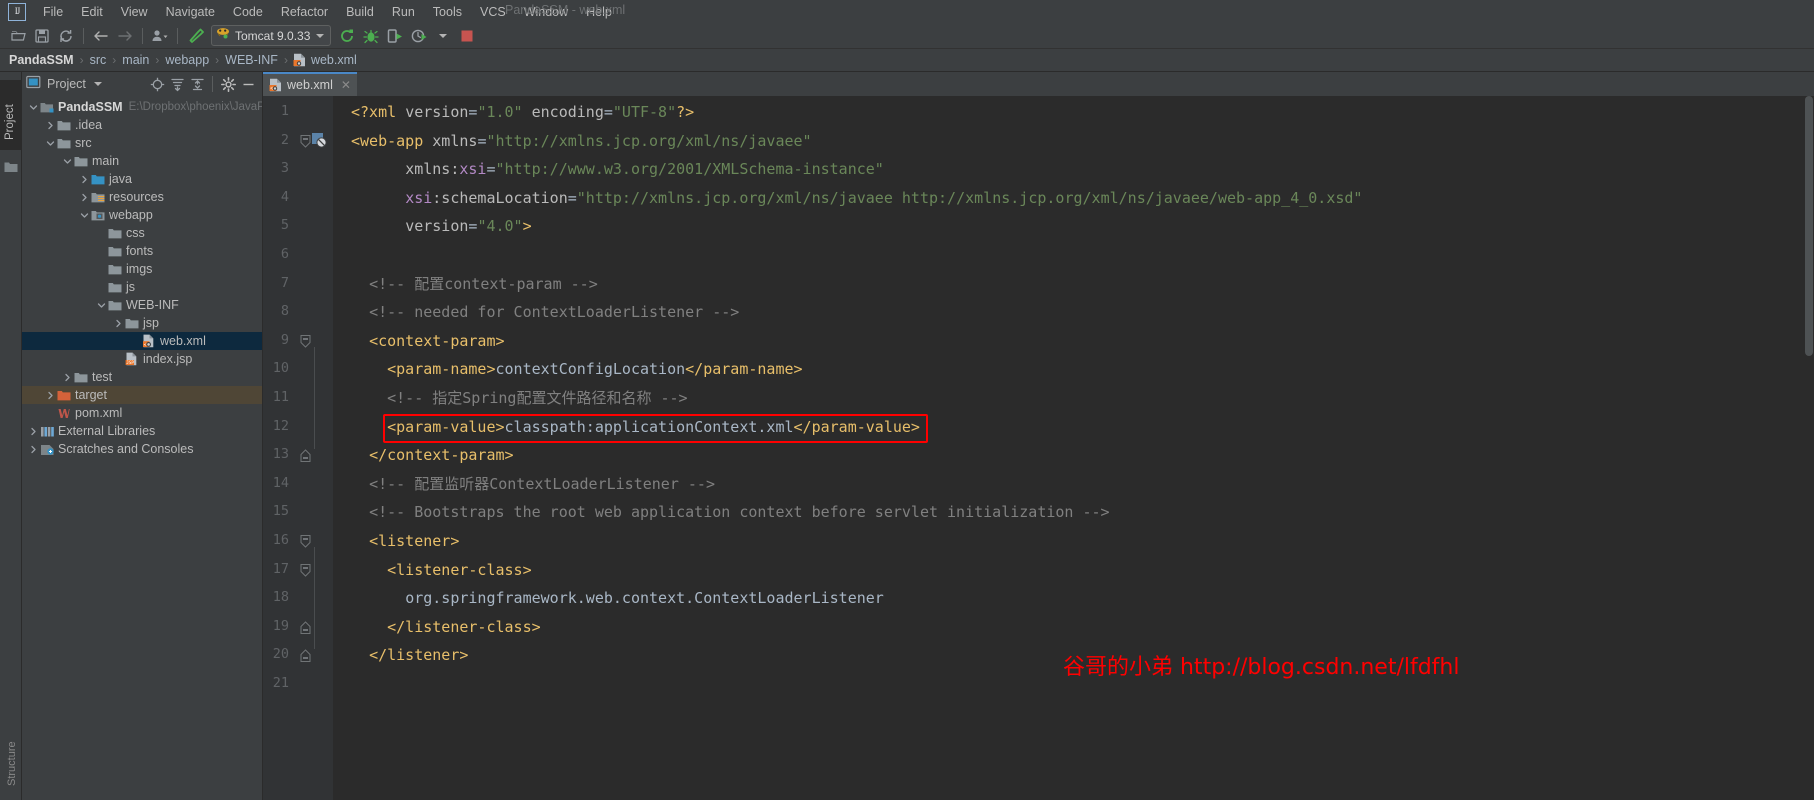 Image resolution: width=1814 pixels, height=800 pixels. Describe the element at coordinates (142, 431) in the screenshot. I see `tree-item-external-libraries: External Libraries` at that location.